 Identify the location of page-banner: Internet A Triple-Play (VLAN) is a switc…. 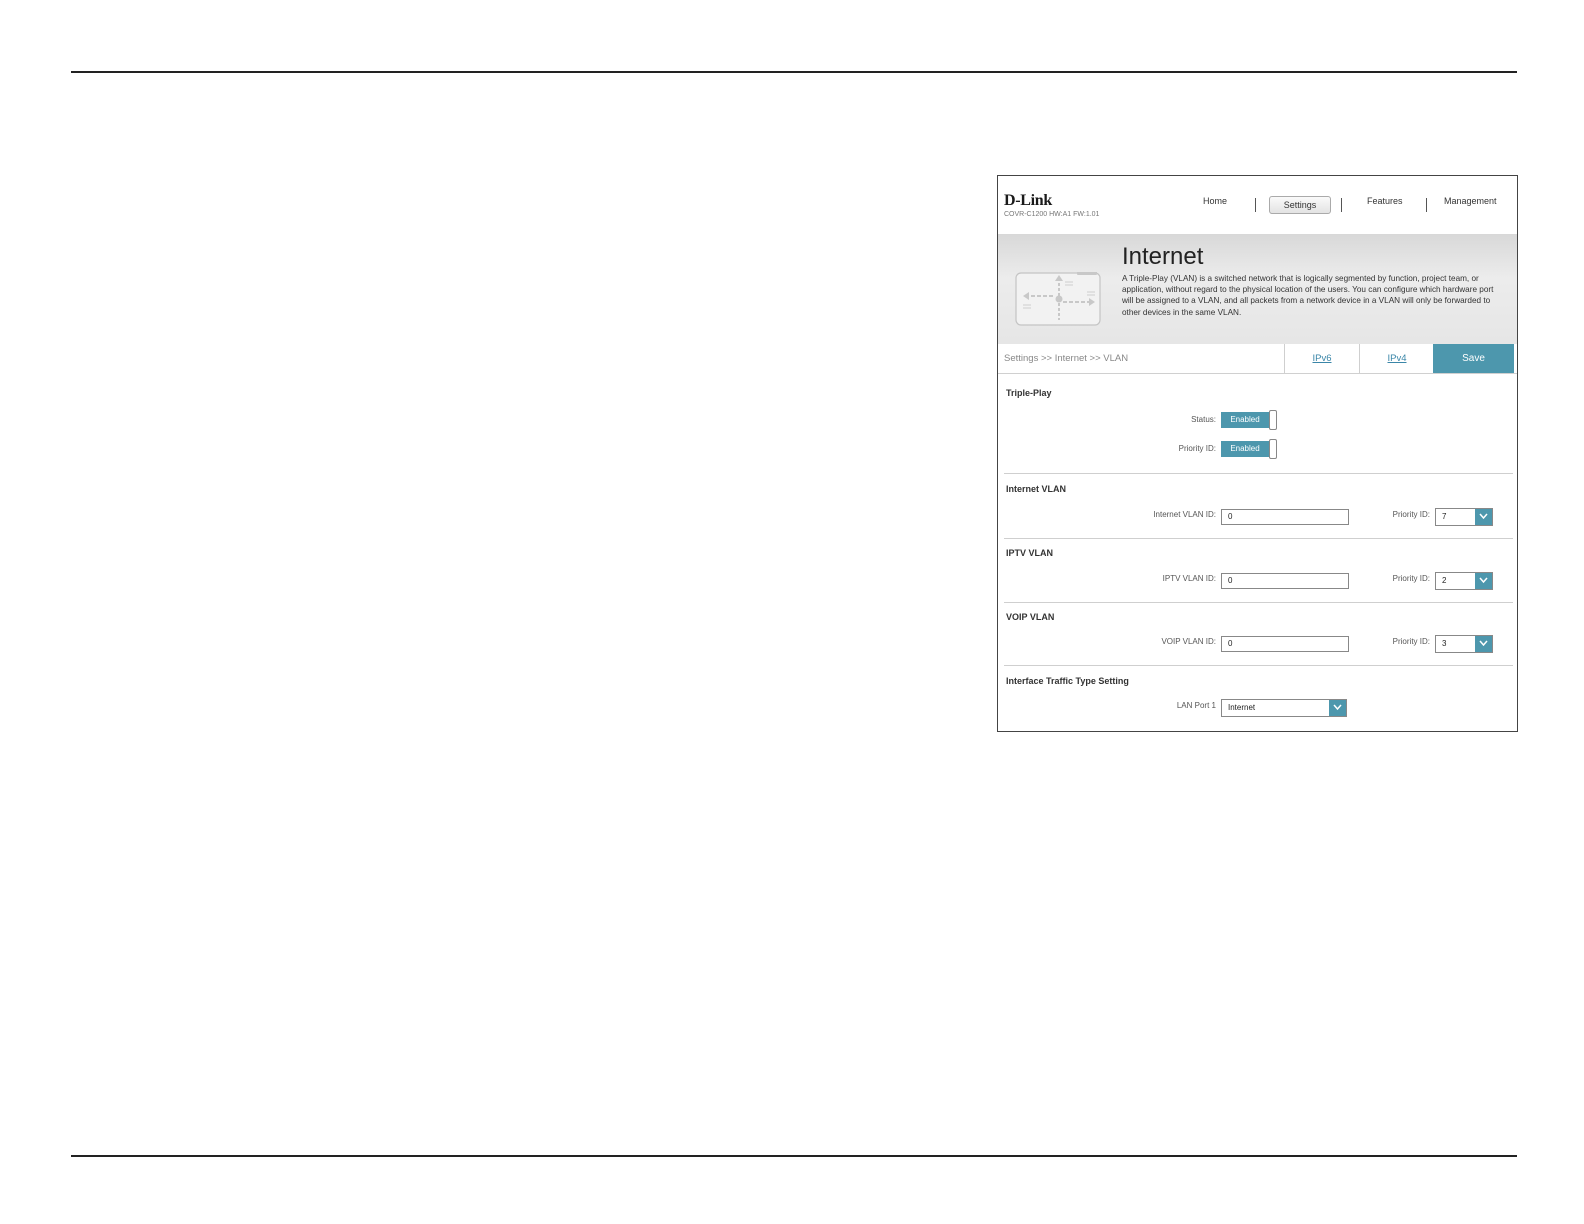
(1257, 289).